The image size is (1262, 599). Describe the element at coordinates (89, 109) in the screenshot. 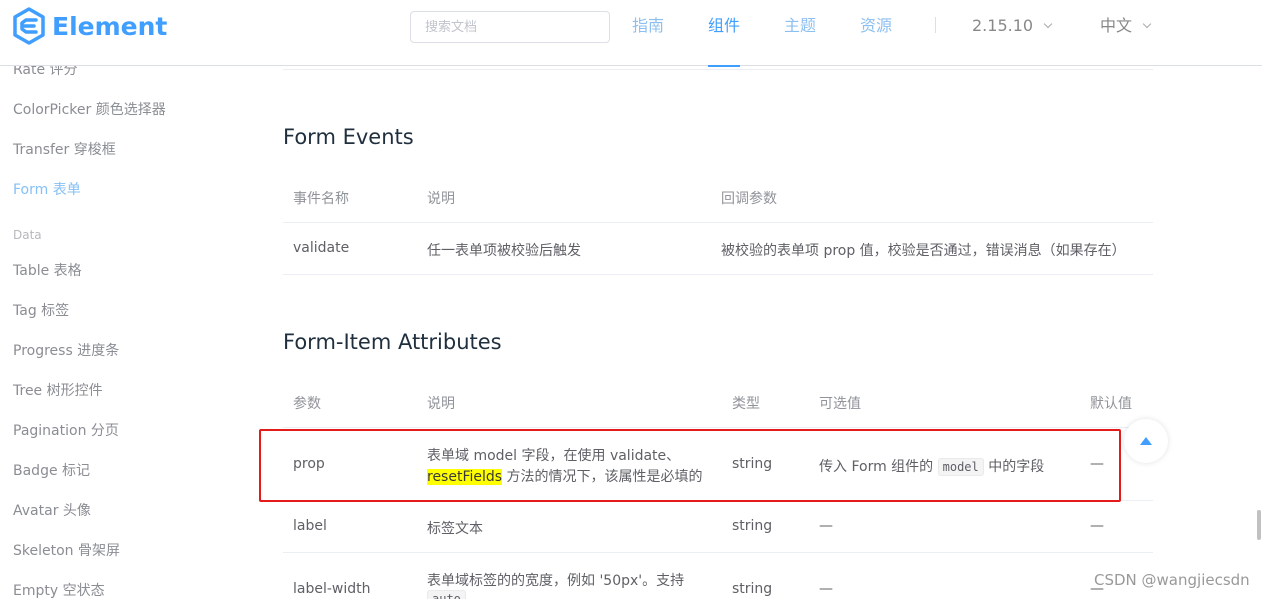

I see `sidebar-item-colorpicker: ColorPicker 颜色选择器` at that location.